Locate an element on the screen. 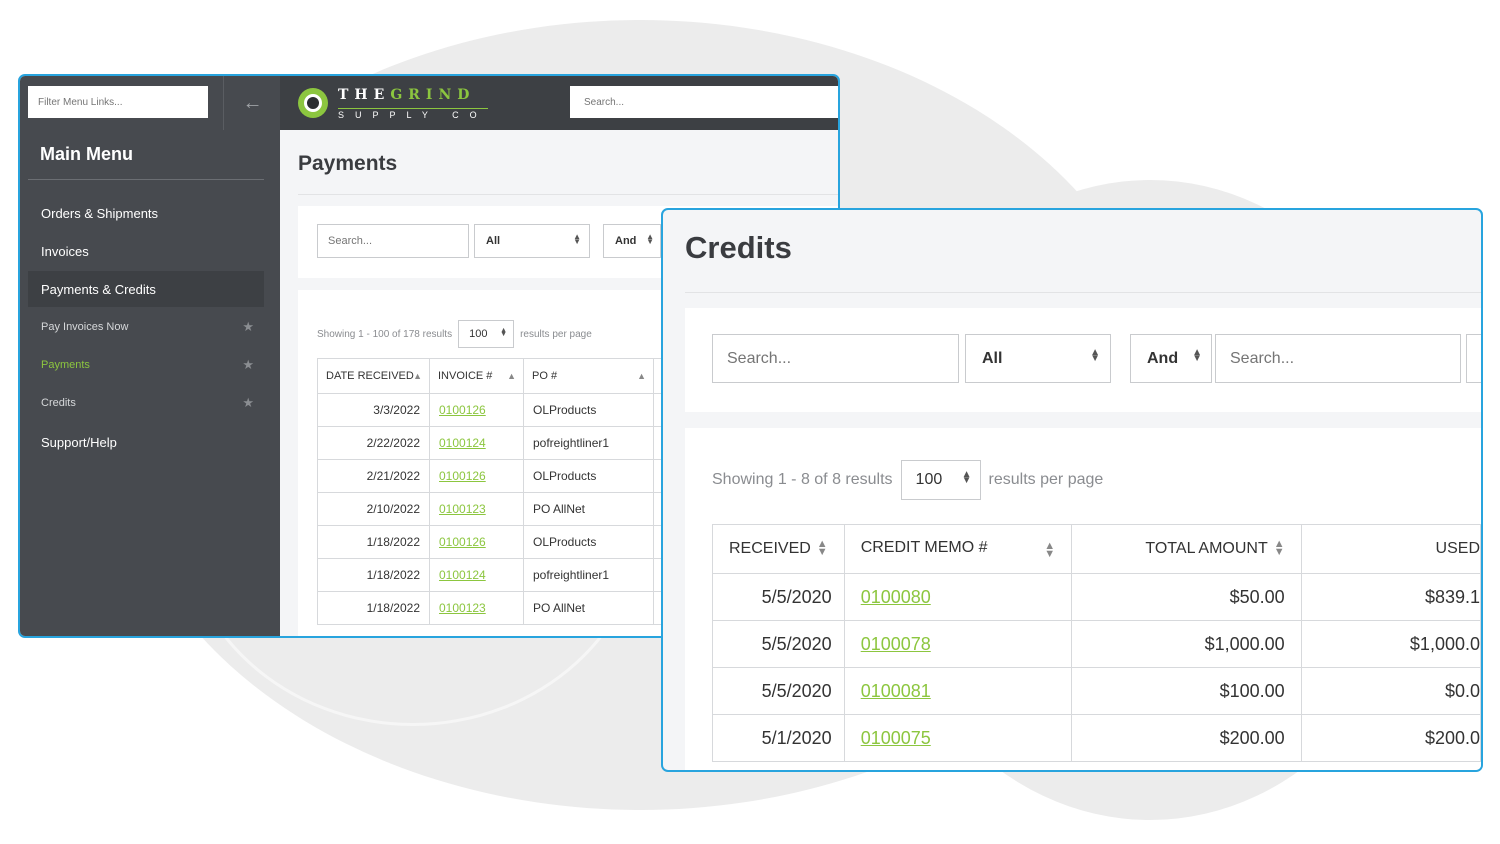  cell-invoice: 0100124 is located at coordinates (476, 443).